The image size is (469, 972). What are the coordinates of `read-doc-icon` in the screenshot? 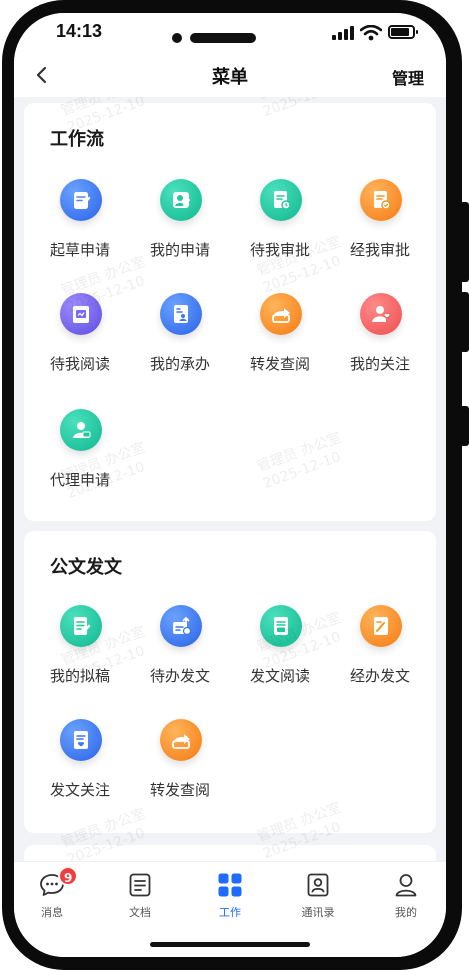 It's located at (81, 314).